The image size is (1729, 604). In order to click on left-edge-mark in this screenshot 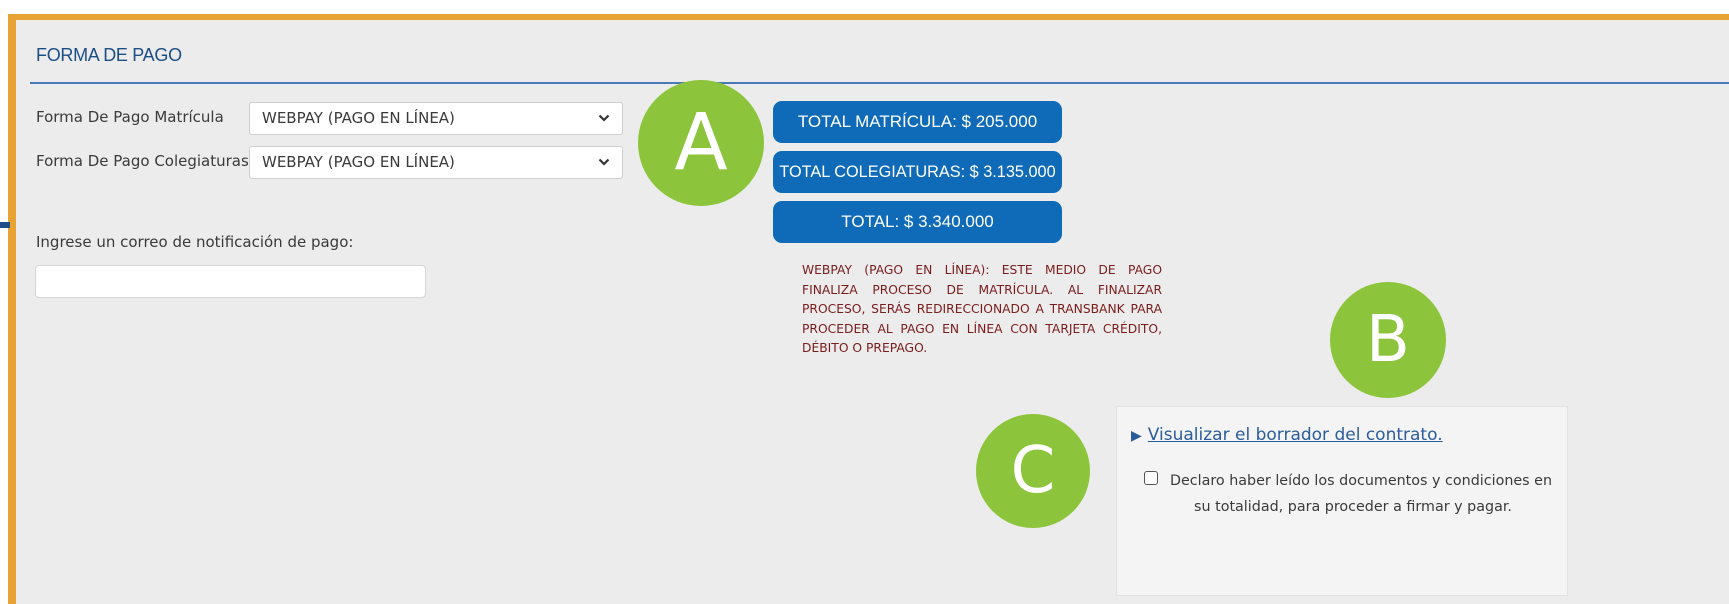, I will do `click(5, 225)`.